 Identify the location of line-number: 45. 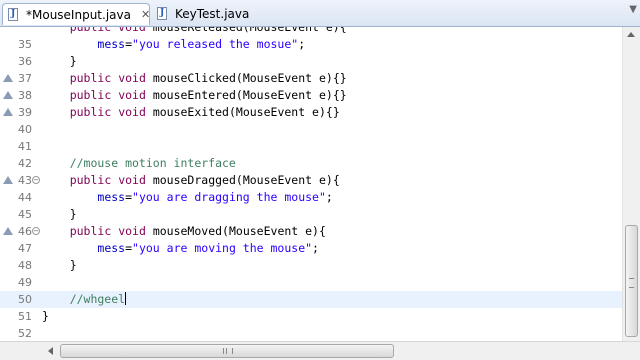
(25, 214).